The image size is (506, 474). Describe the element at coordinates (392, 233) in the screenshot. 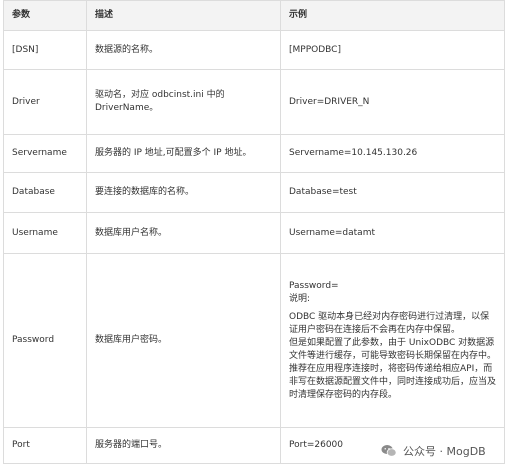

I see `example-cell: Username=datamt` at that location.